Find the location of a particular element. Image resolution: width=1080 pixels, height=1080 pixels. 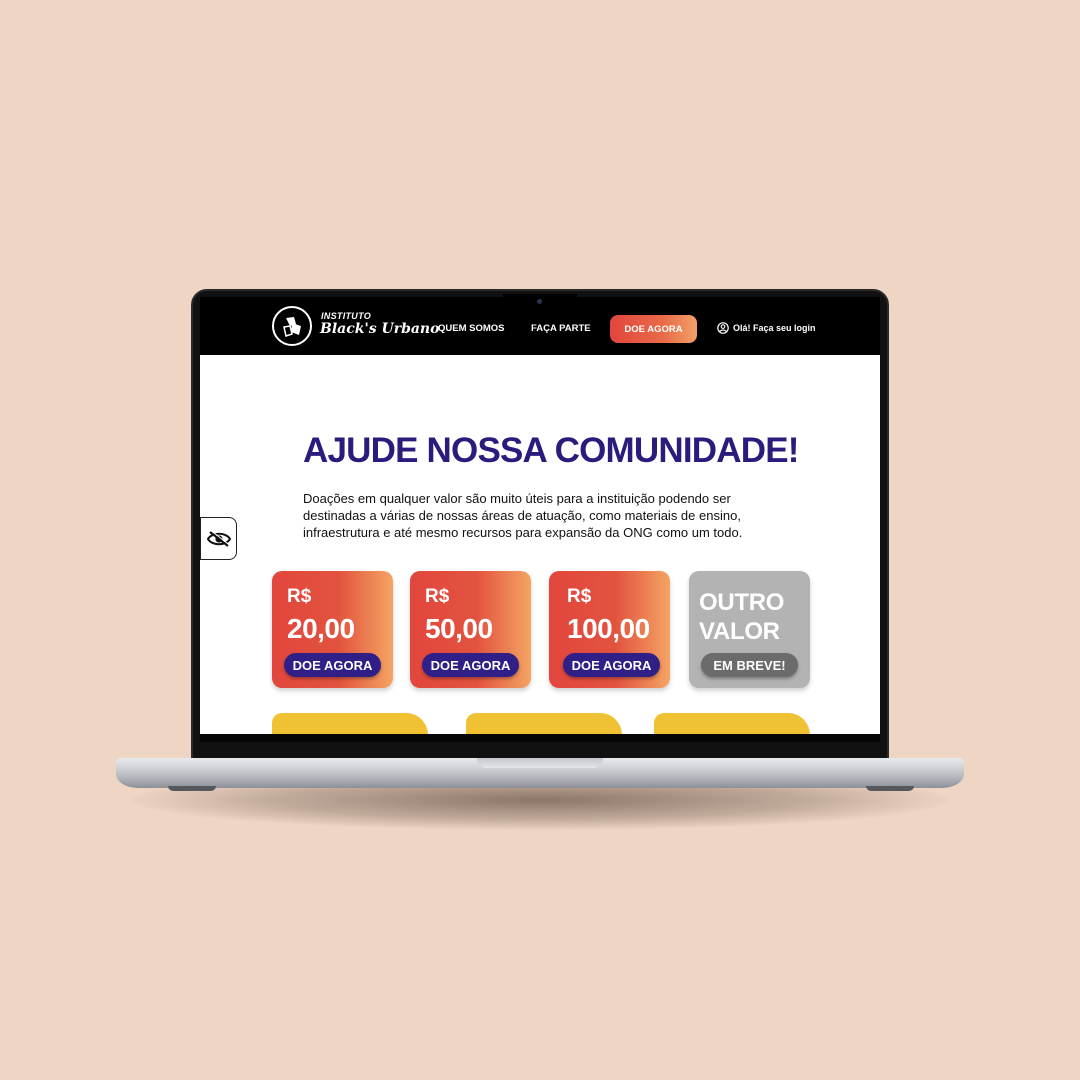

nav-link-faca-parte: FAÇA PARTE is located at coordinates (561, 328).